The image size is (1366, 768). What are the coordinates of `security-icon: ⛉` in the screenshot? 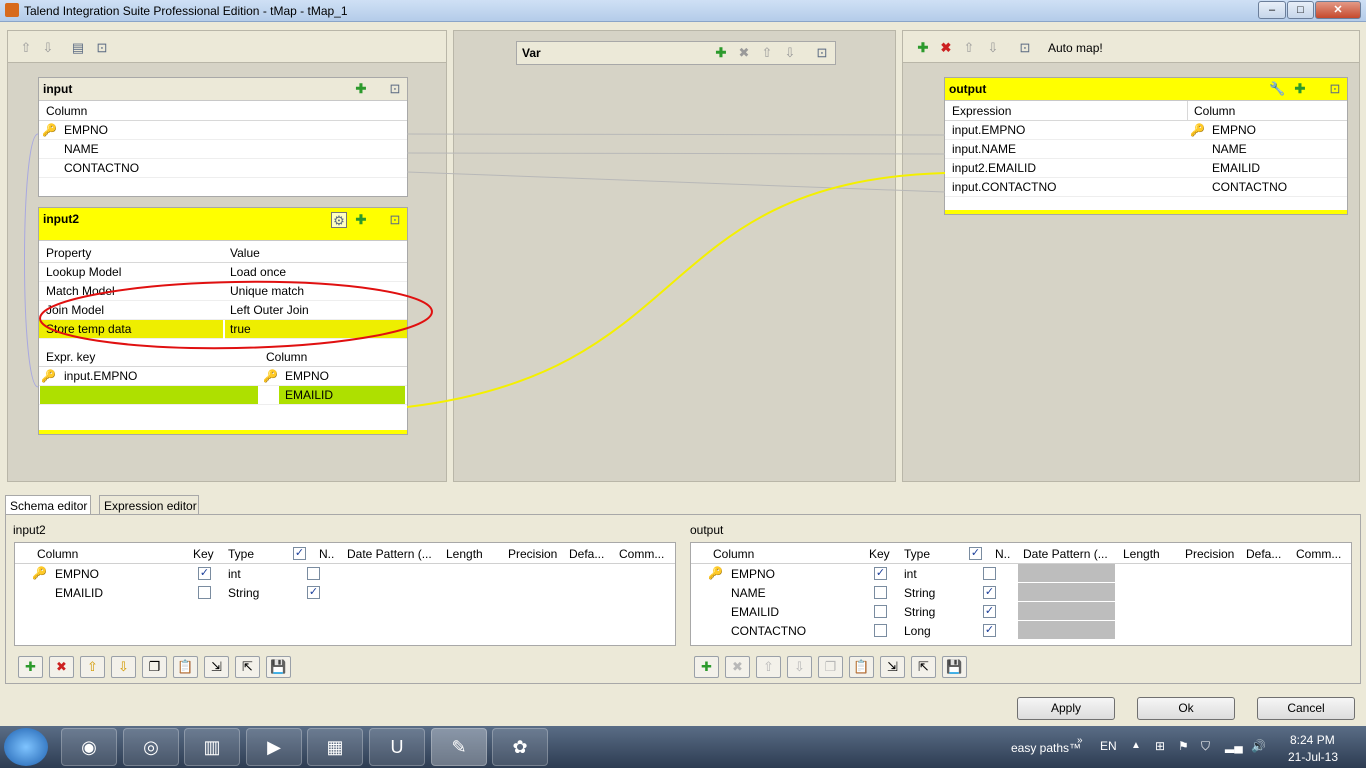 It's located at (1205, 746).